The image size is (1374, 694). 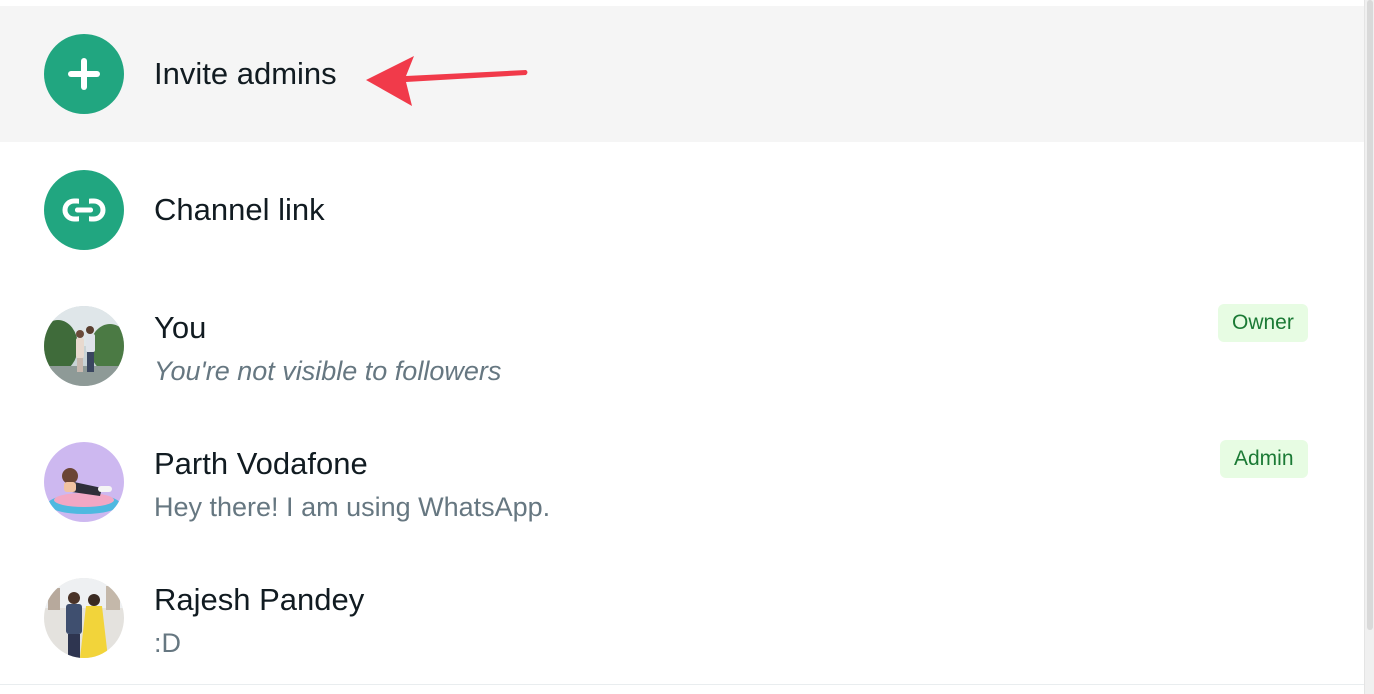 I want to click on scrollbar-thumb, so click(x=1370, y=315).